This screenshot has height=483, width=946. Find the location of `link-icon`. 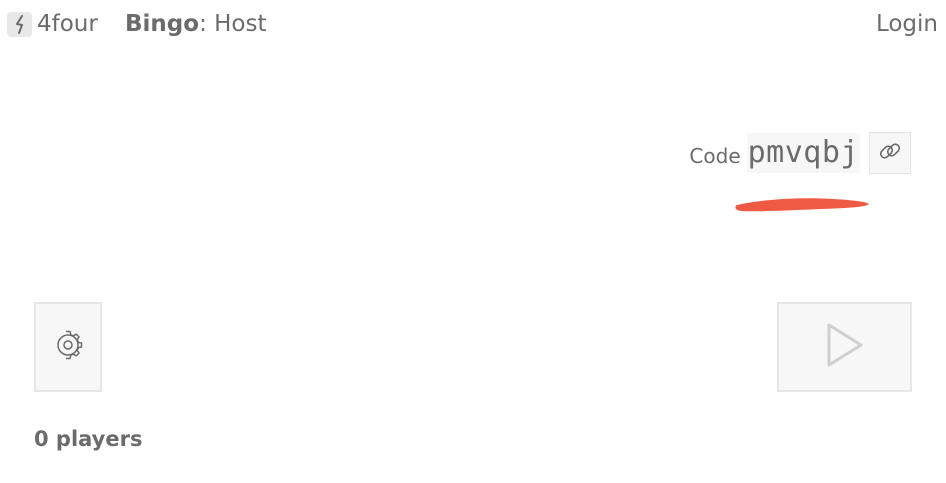

link-icon is located at coordinates (890, 153).